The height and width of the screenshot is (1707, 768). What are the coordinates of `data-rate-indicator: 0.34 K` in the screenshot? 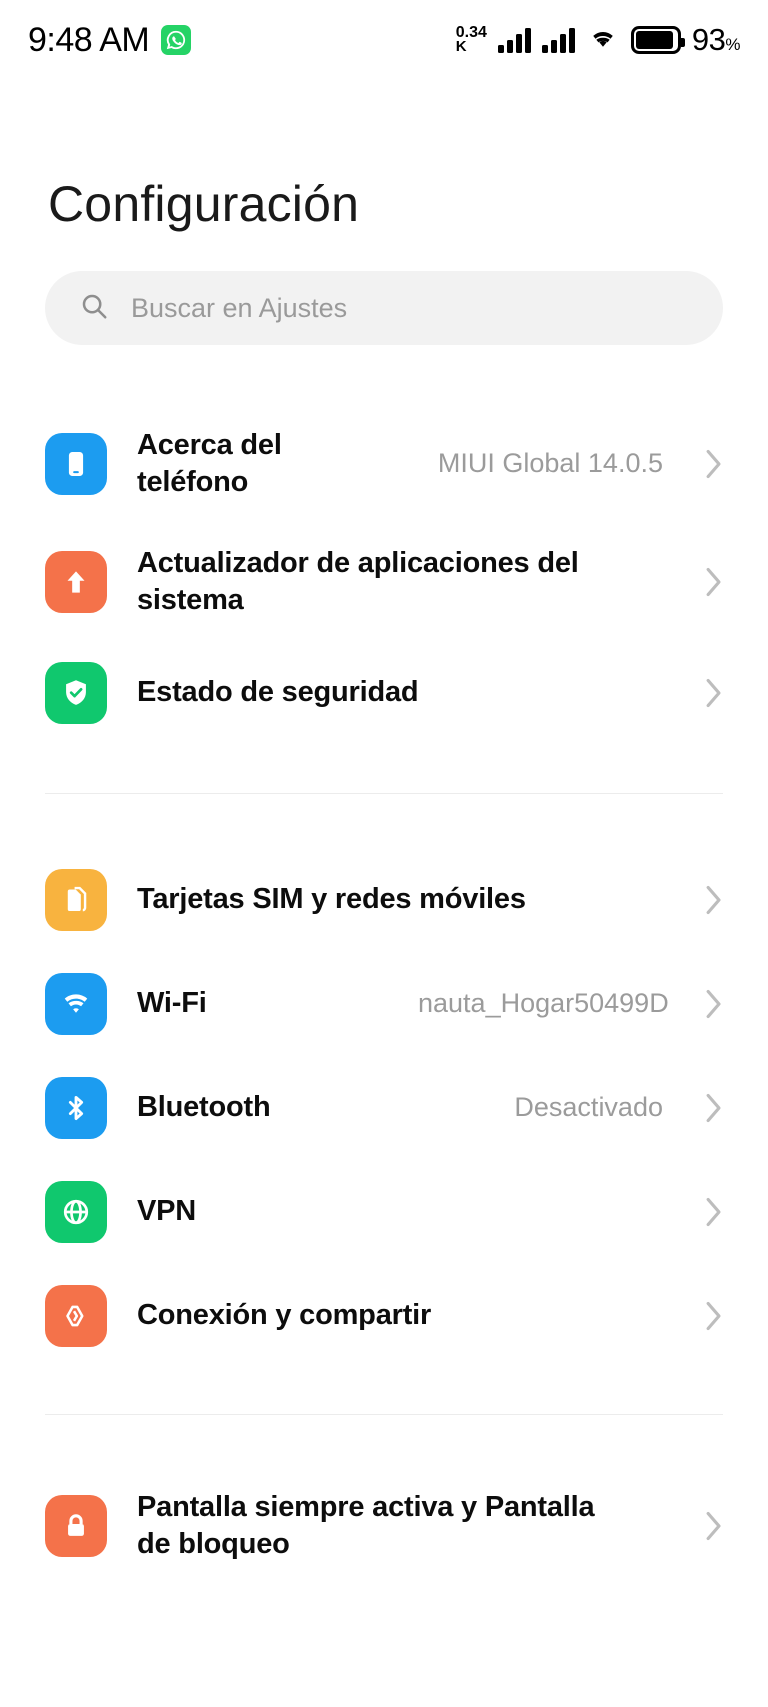 It's located at (471, 40).